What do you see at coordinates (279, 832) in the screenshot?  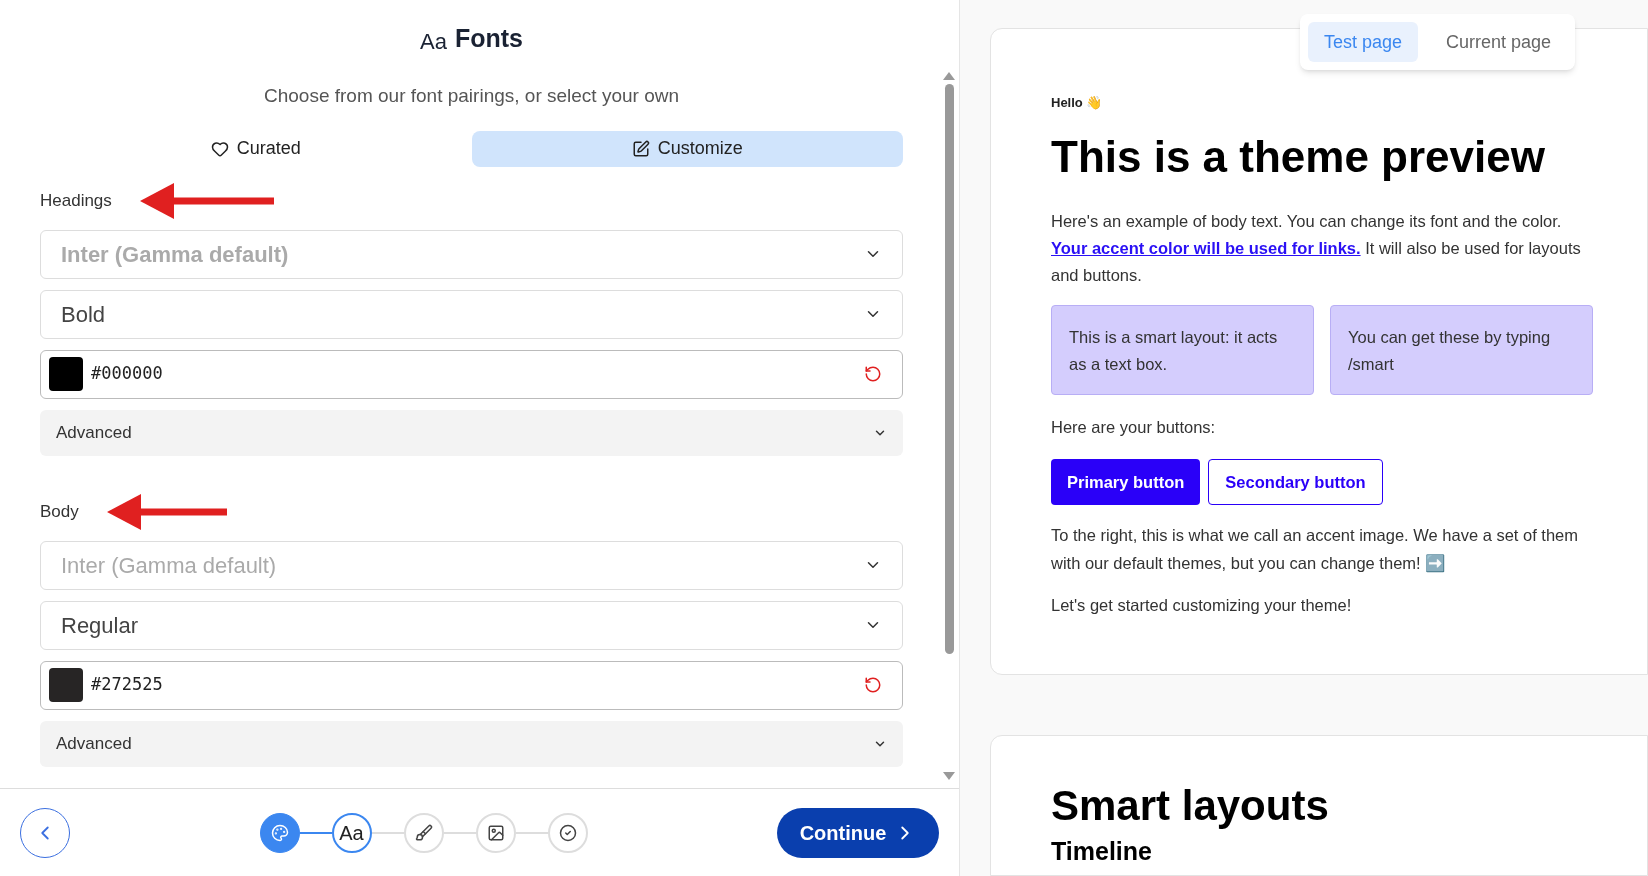 I see `palette-icon` at bounding box center [279, 832].